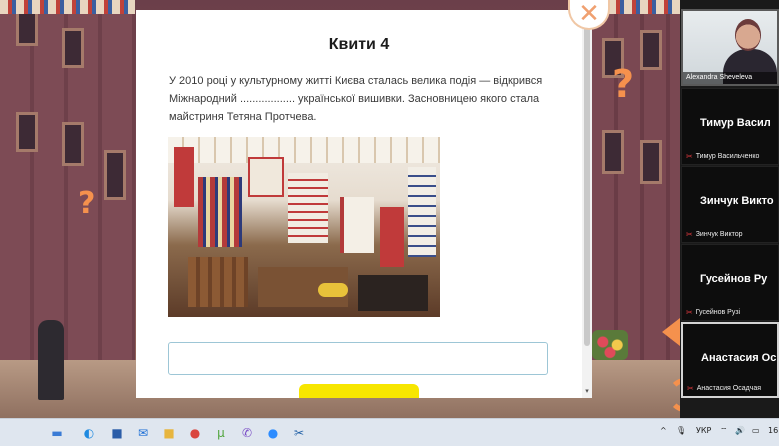 The image size is (779, 446). What do you see at coordinates (727, 156) in the screenshot?
I see `participant-name: Тимур Васильченко` at bounding box center [727, 156].